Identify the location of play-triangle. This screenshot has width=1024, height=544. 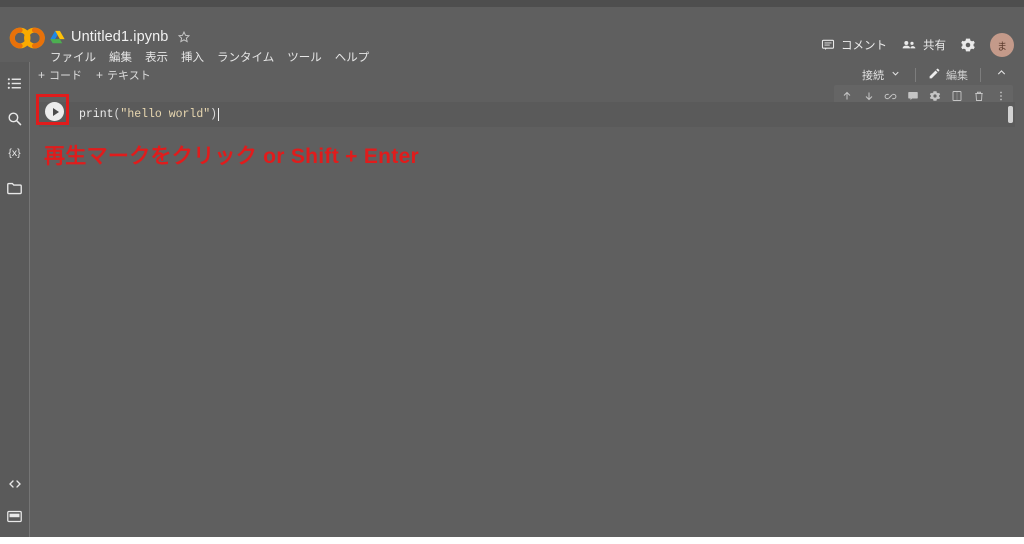
(55, 111).